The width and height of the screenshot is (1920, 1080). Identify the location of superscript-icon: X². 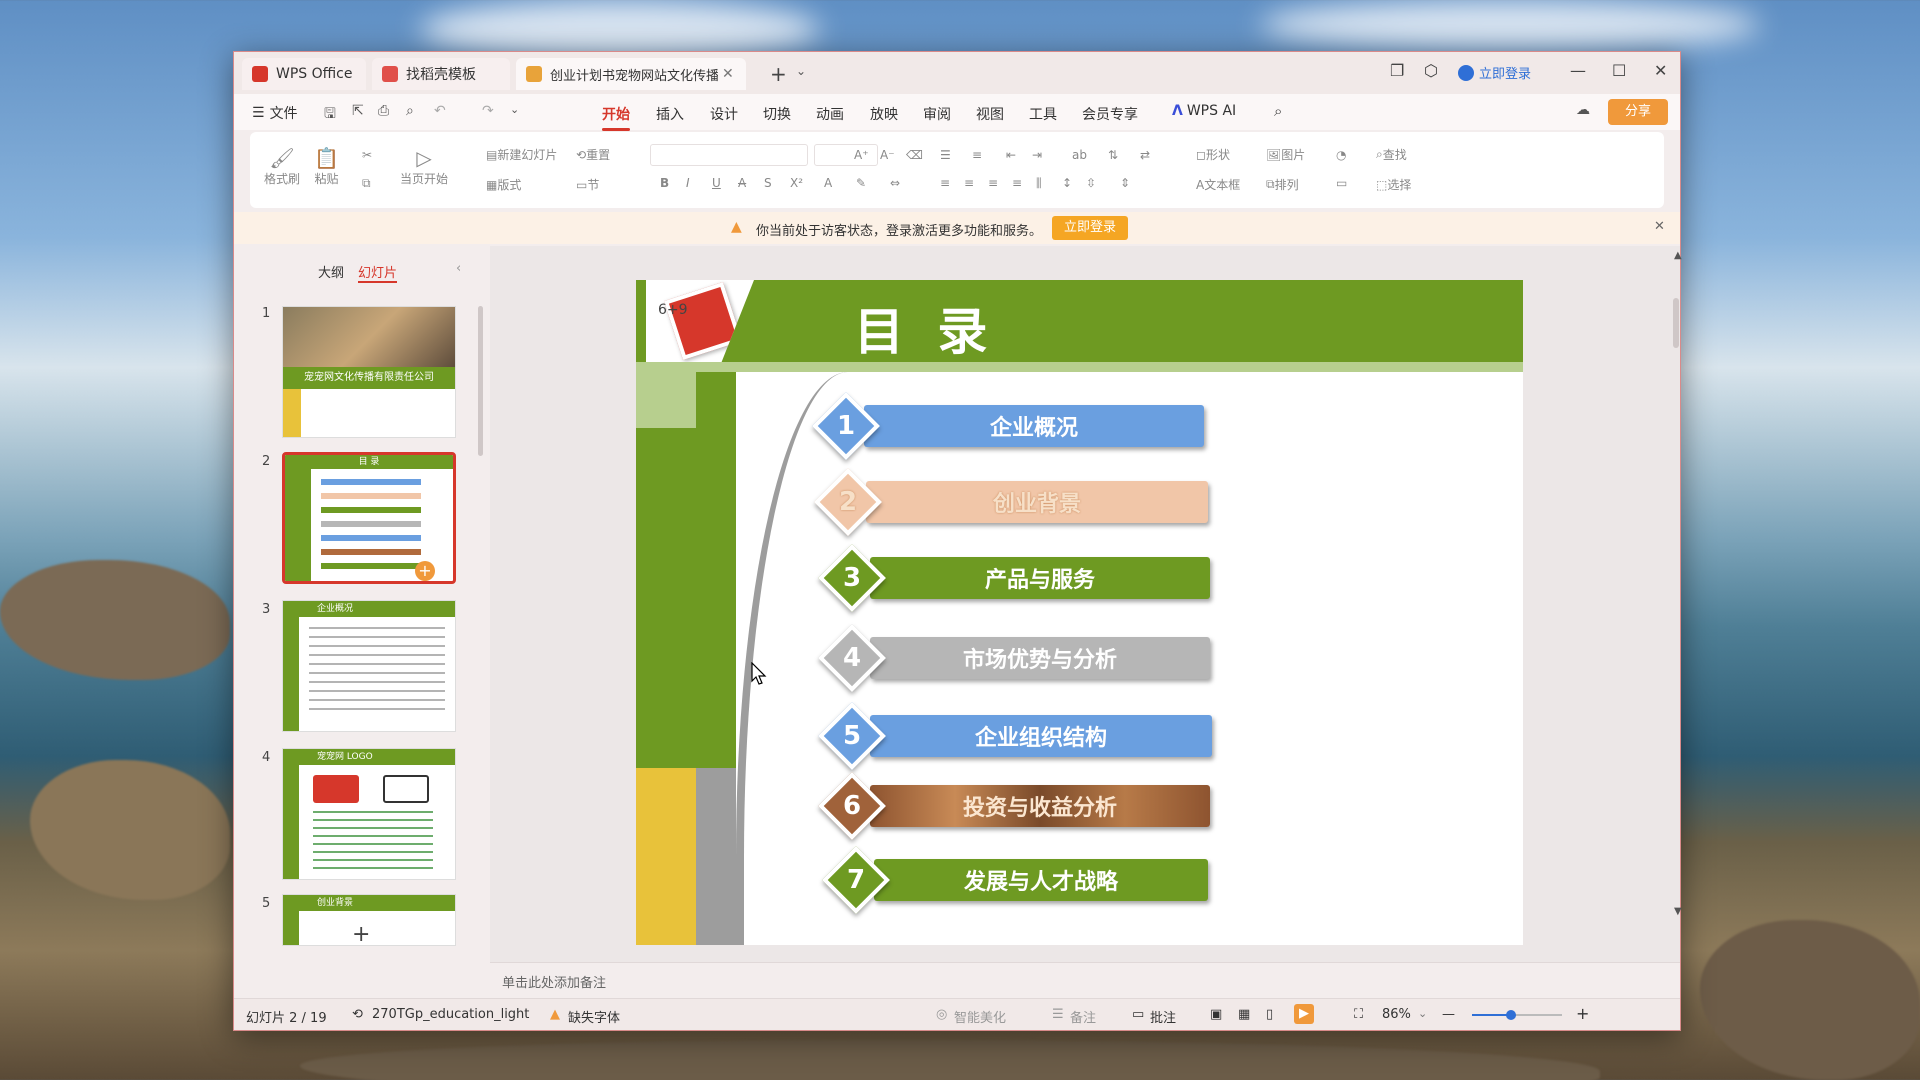
(796, 183).